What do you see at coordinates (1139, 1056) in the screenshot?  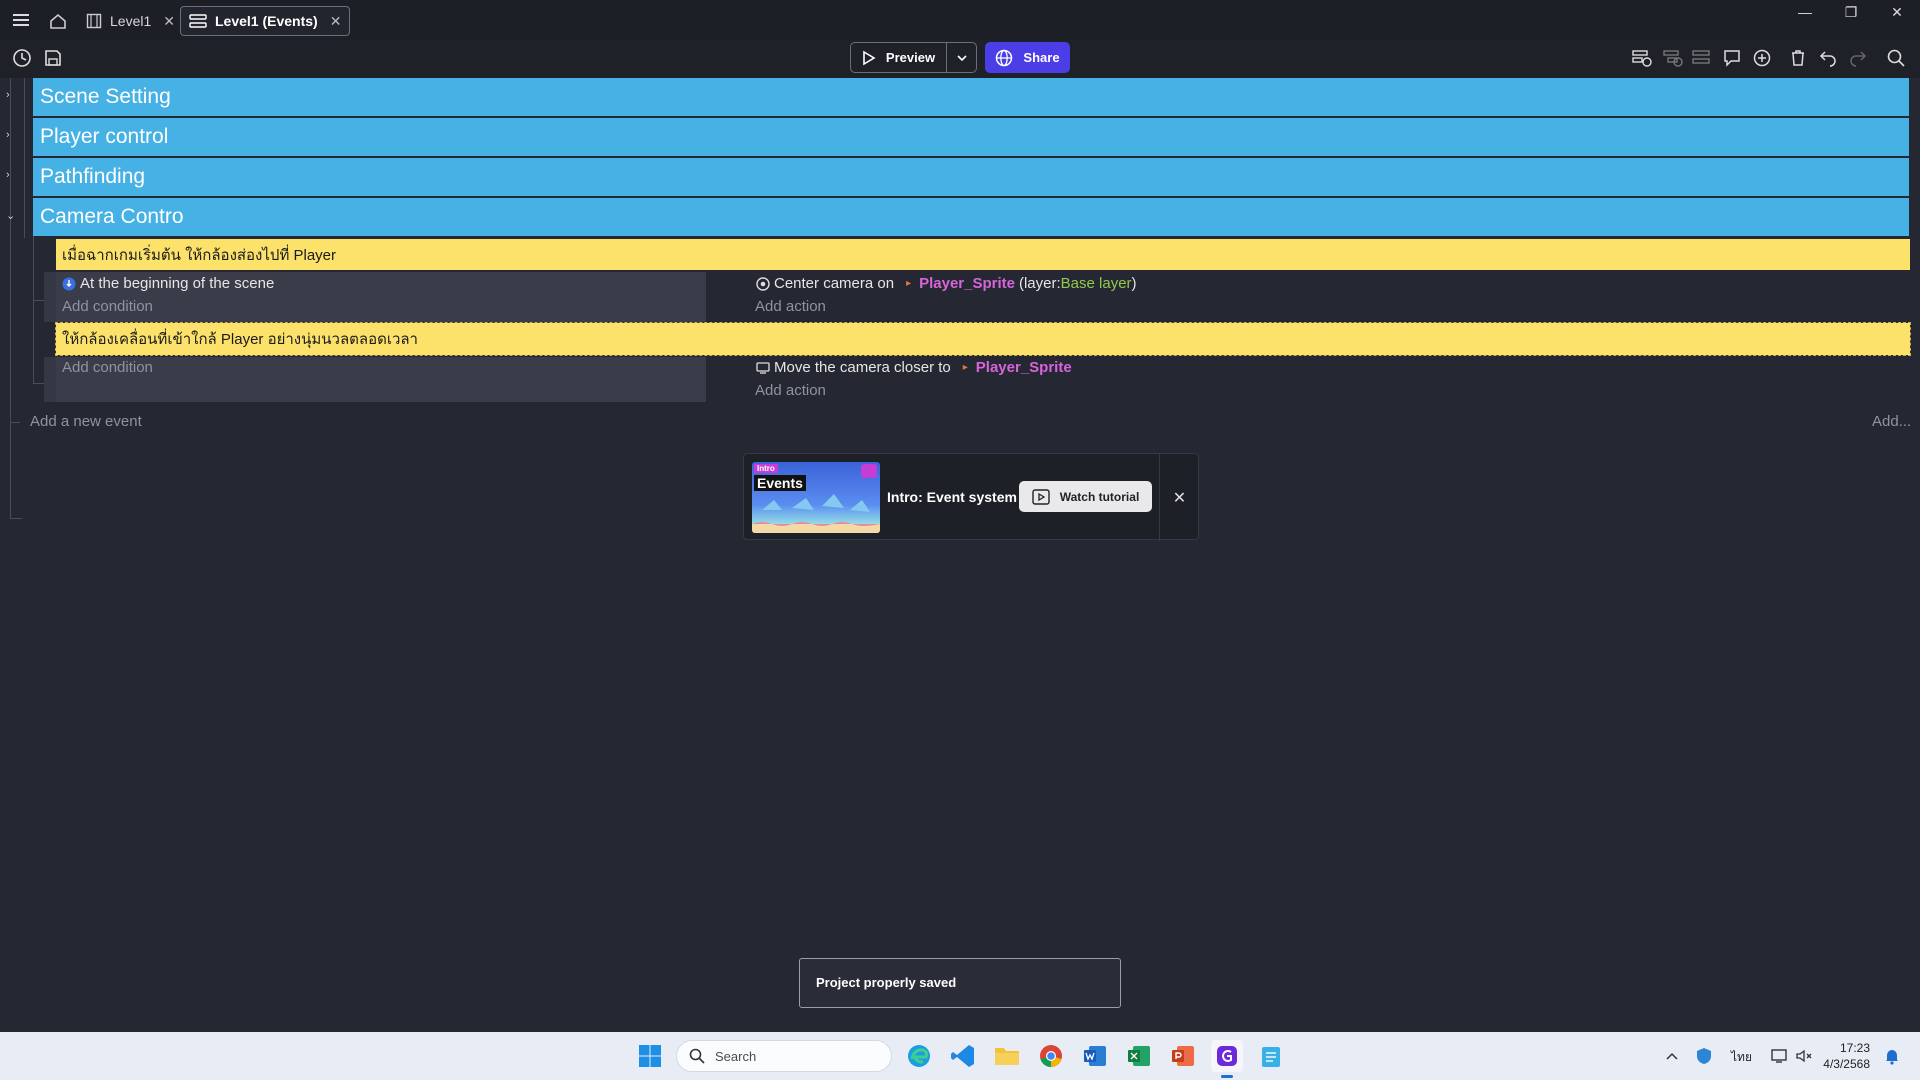 I see `excel-icon` at bounding box center [1139, 1056].